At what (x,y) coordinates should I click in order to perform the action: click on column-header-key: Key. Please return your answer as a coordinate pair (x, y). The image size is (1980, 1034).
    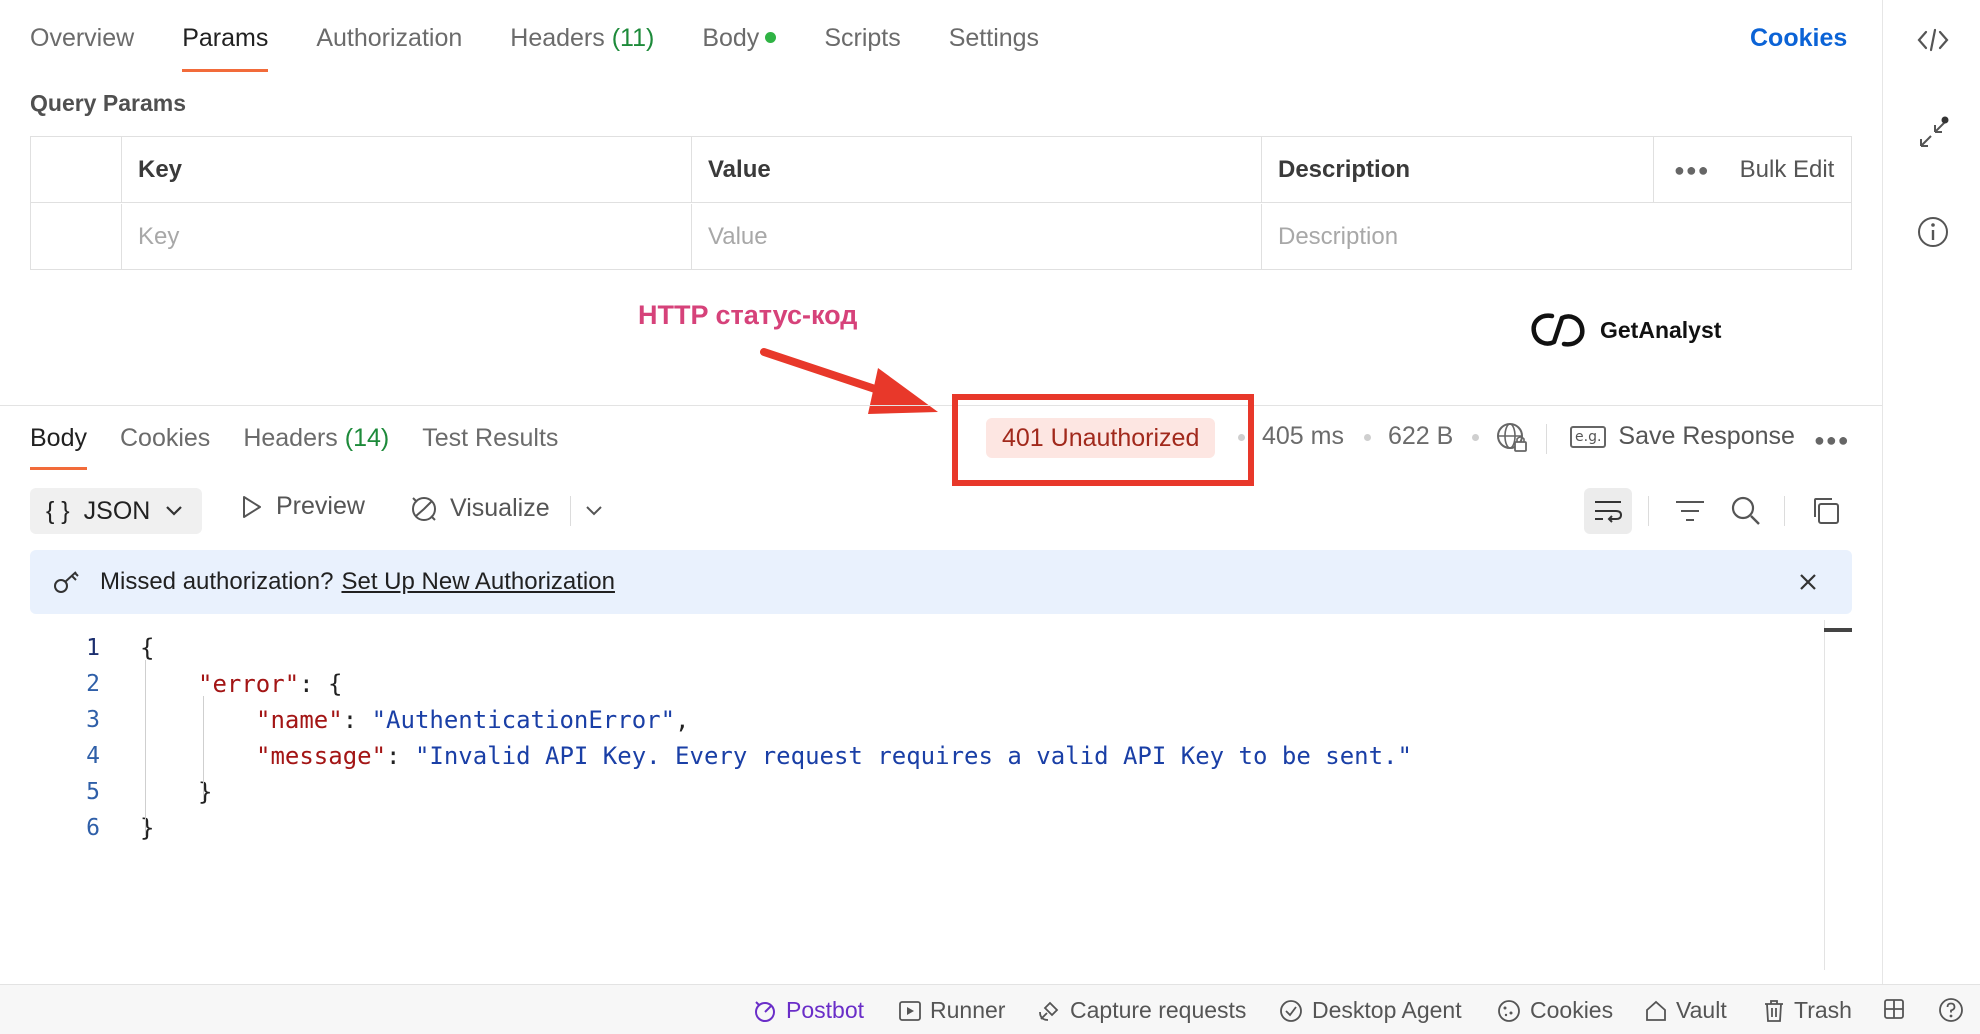
    Looking at the image, I should click on (406, 169).